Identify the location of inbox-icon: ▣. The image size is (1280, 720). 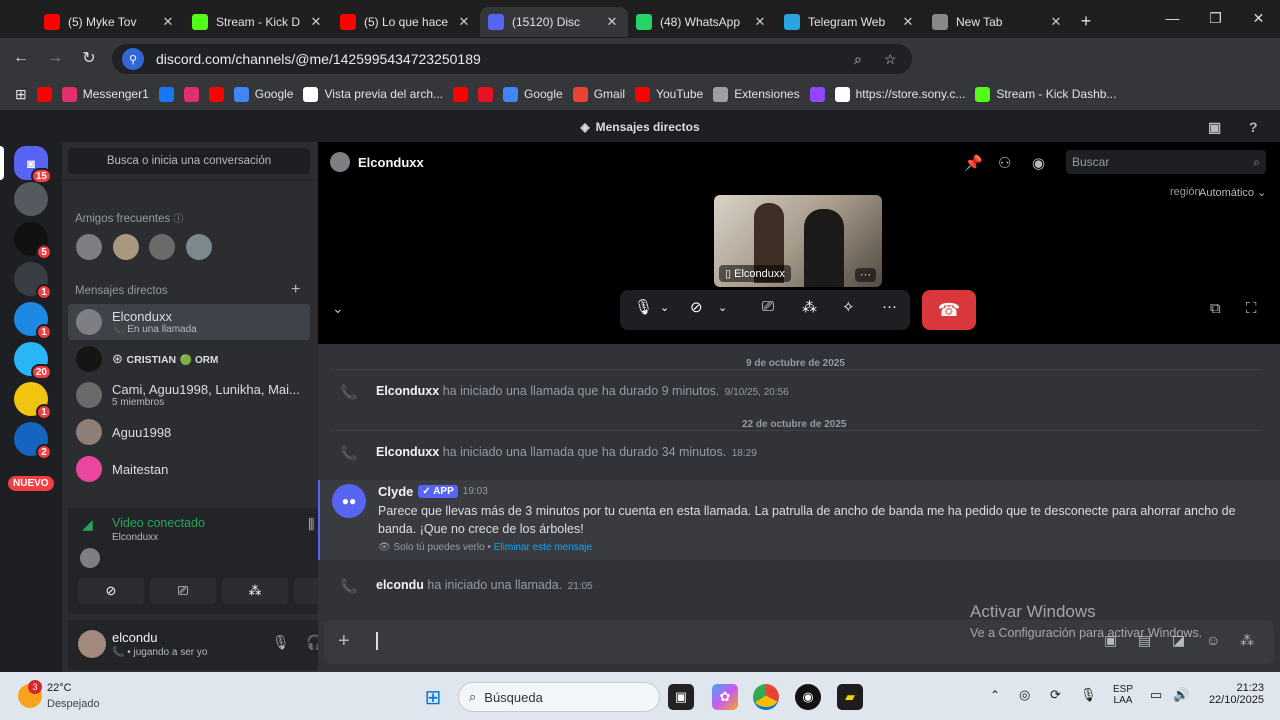
(1214, 127).